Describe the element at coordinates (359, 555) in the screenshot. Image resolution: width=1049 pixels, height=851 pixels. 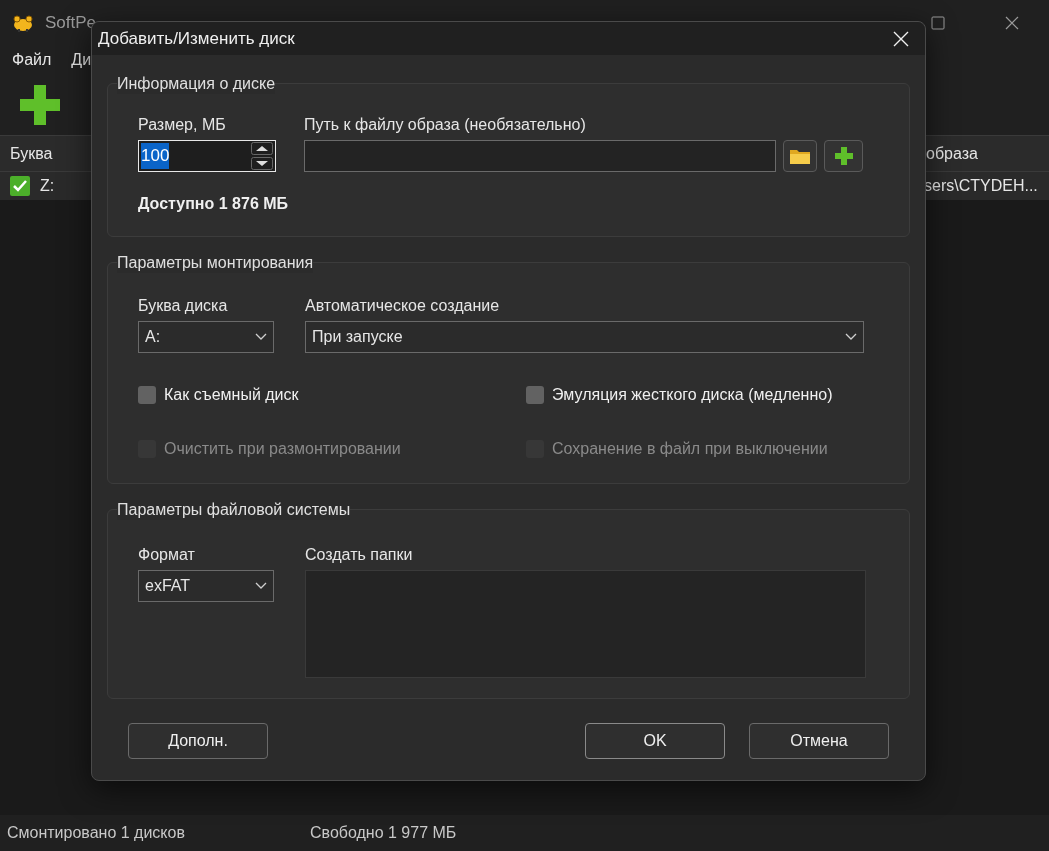
I see `field-label: Создать папки` at that location.